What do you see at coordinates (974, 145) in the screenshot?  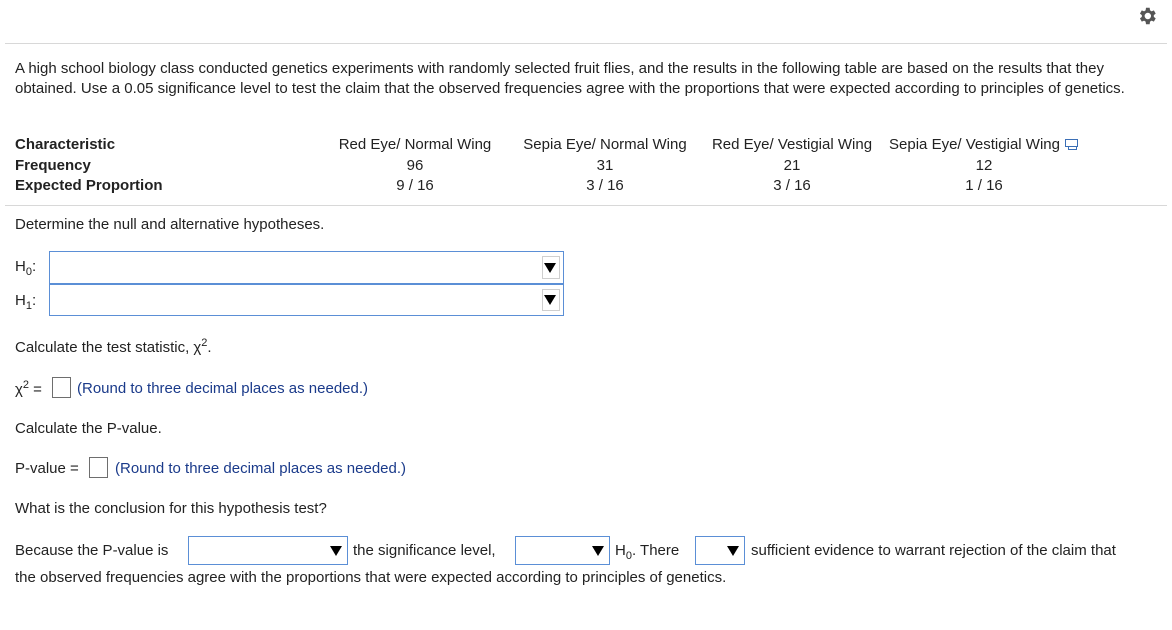 I see `column-header-text: Sepia Eye/ Vestigial Wing` at bounding box center [974, 145].